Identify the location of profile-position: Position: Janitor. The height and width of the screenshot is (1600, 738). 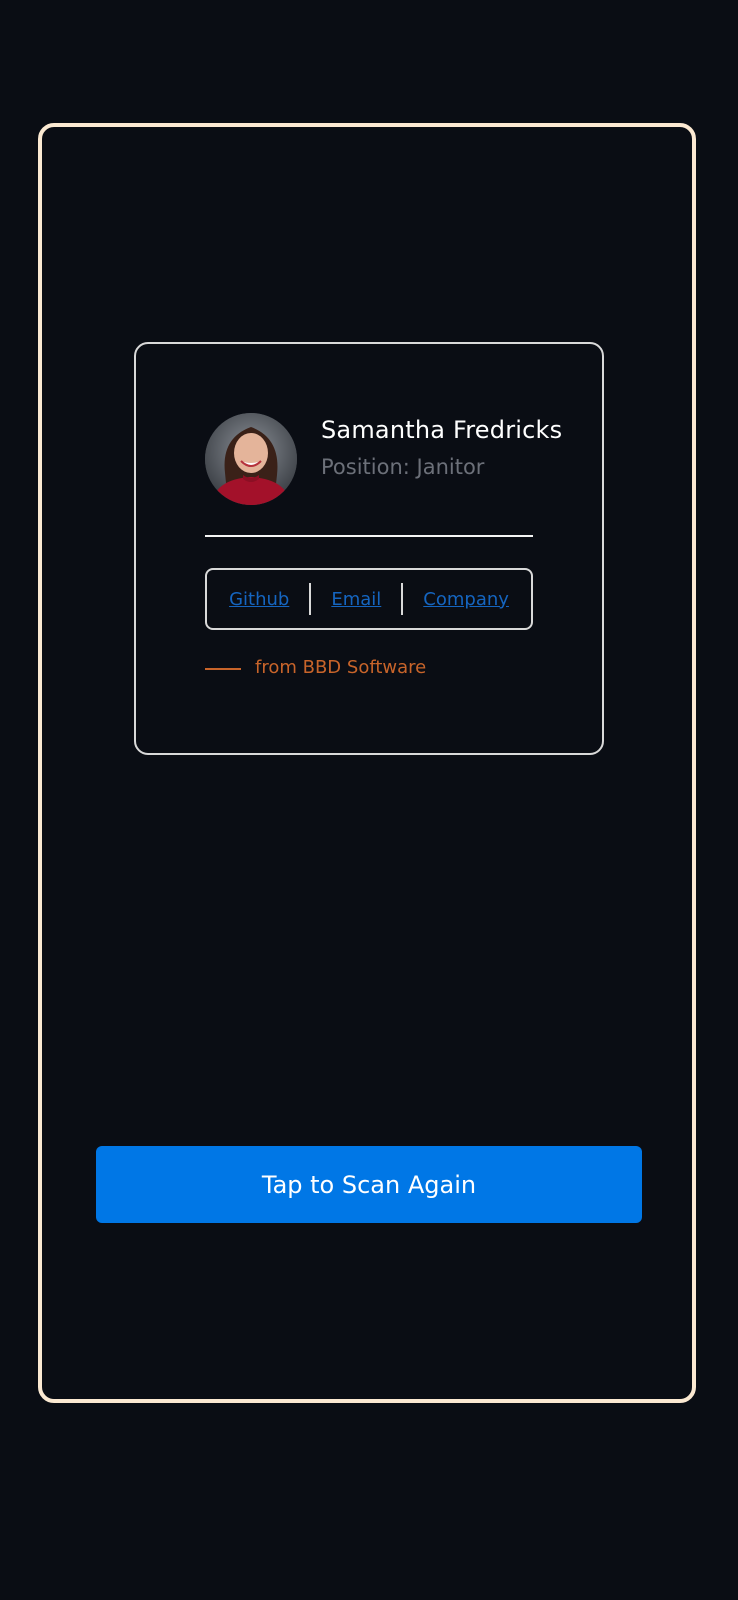
(403, 467).